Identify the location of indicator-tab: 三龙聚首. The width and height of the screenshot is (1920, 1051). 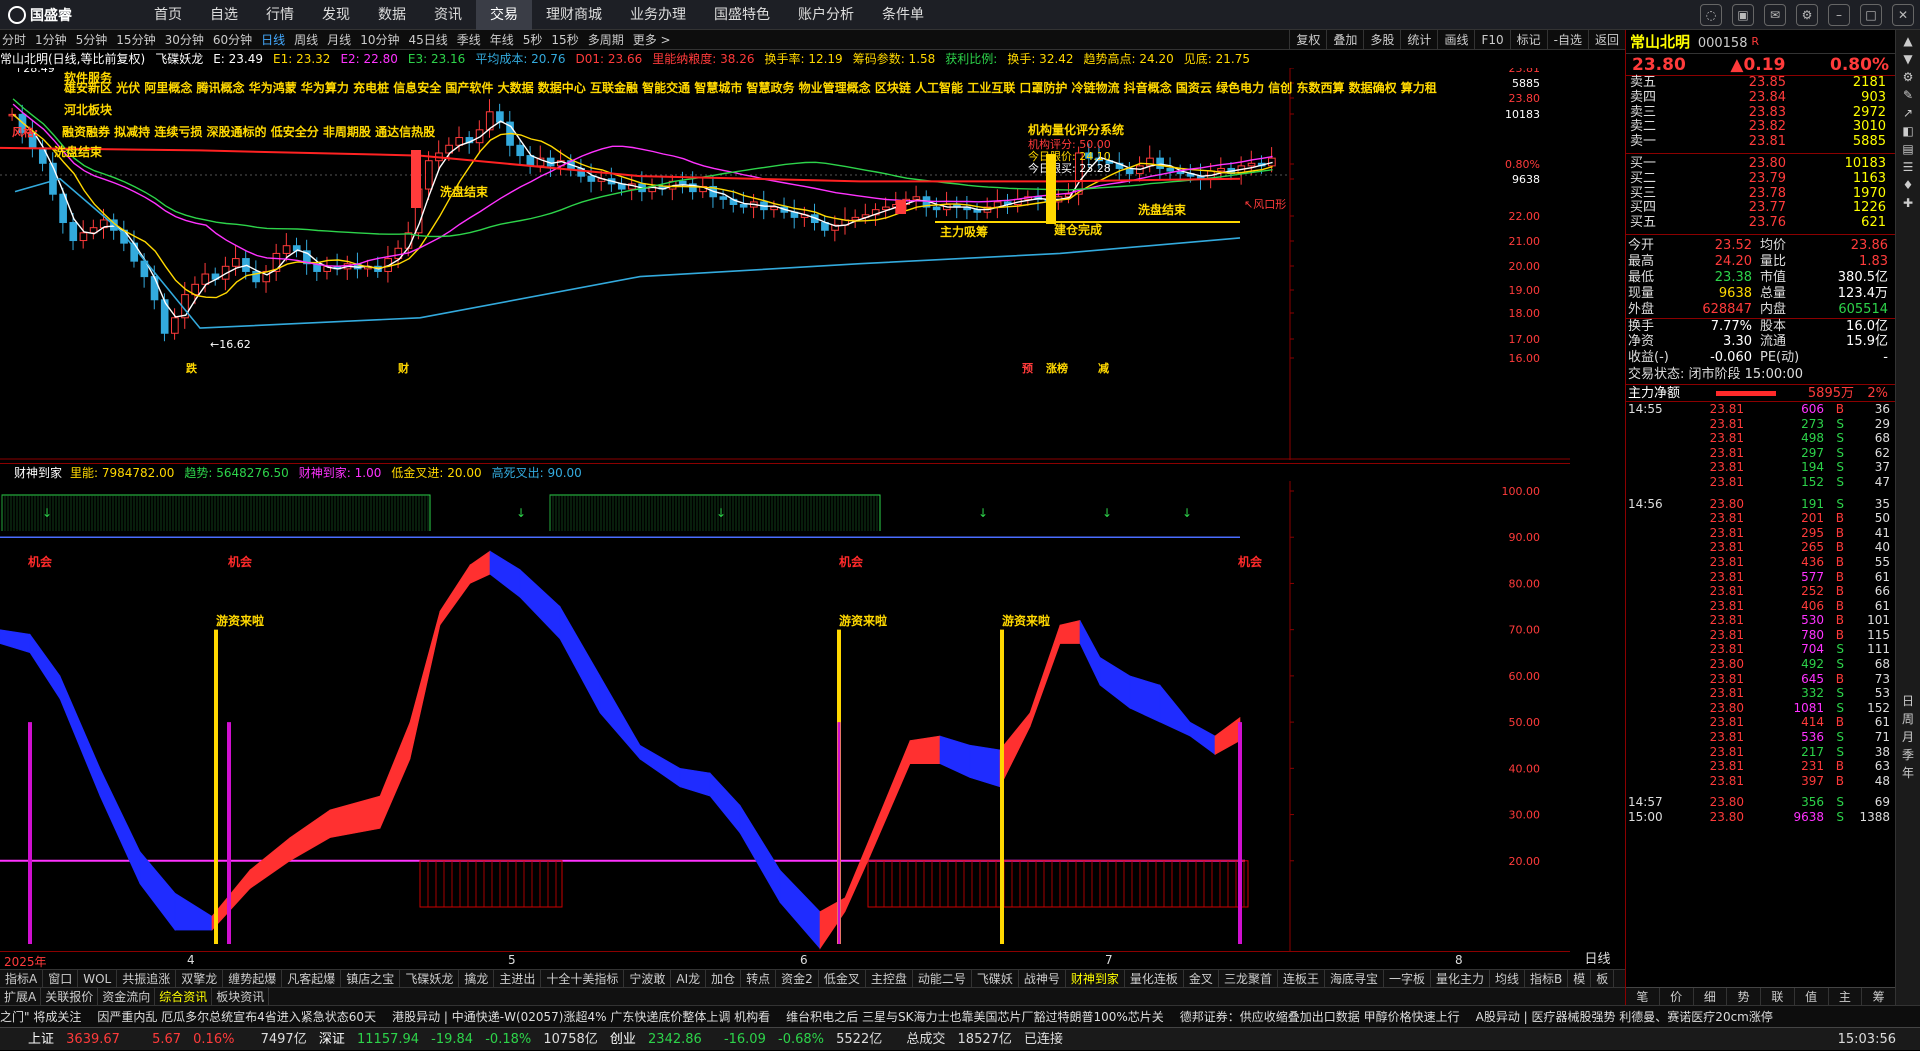
(1248, 978).